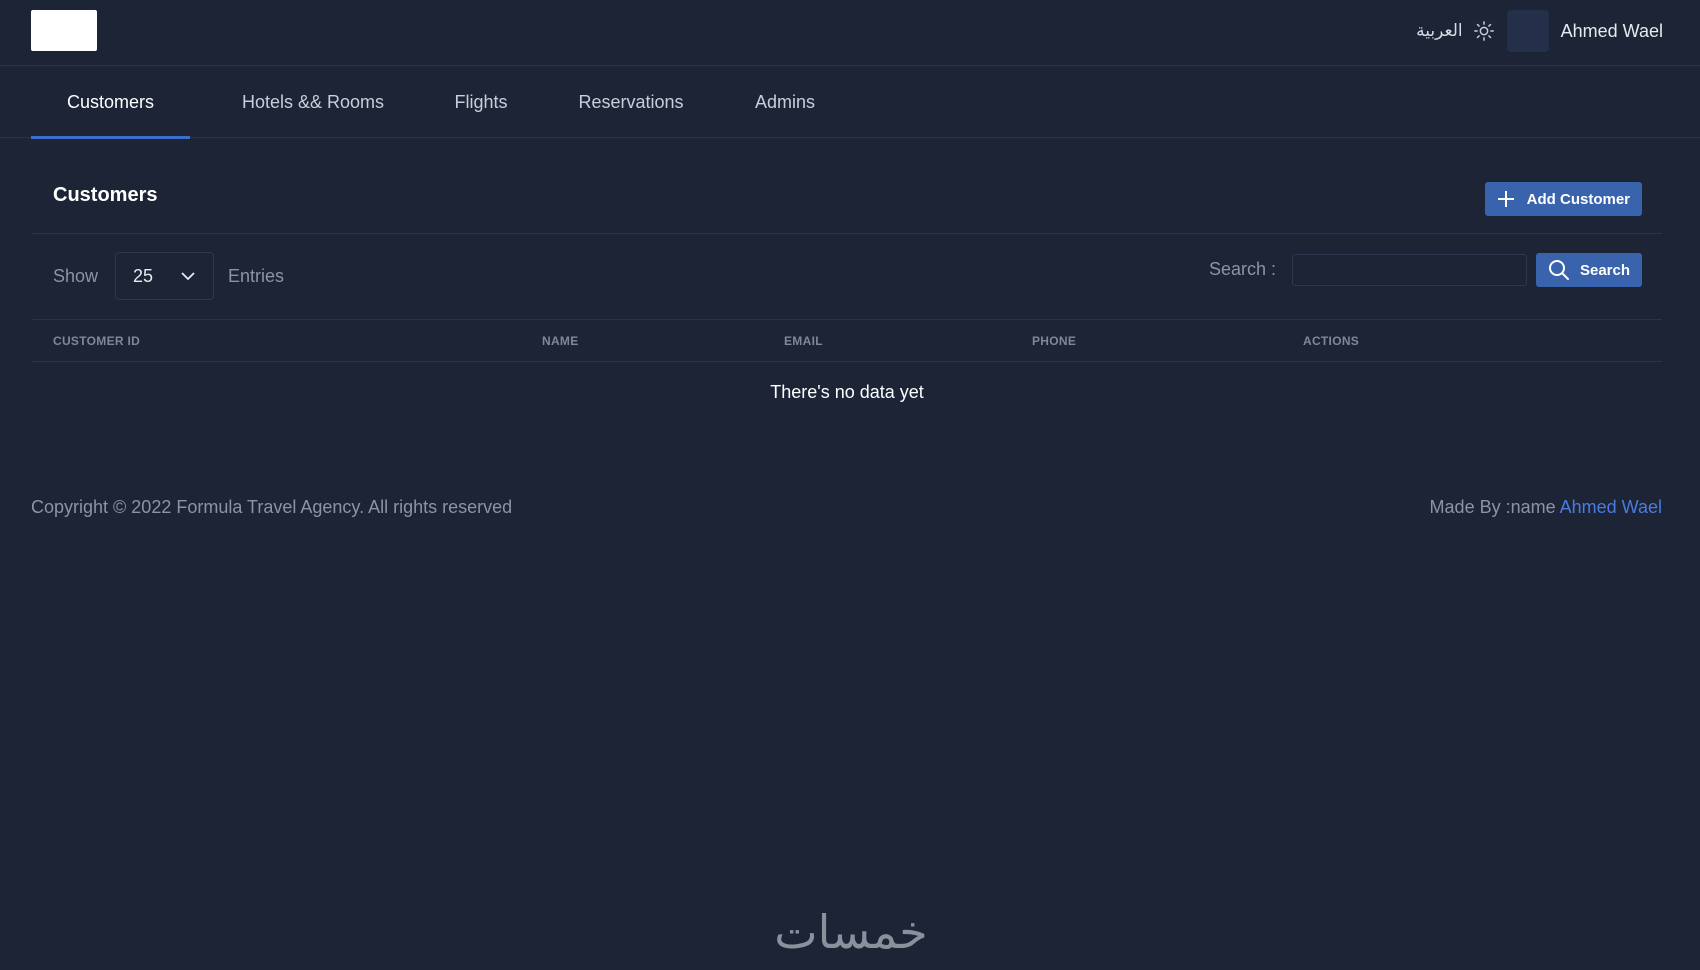 The image size is (1700, 970). Describe the element at coordinates (96, 341) in the screenshot. I see `column-header-customer-id: CUSTOMER ID` at that location.